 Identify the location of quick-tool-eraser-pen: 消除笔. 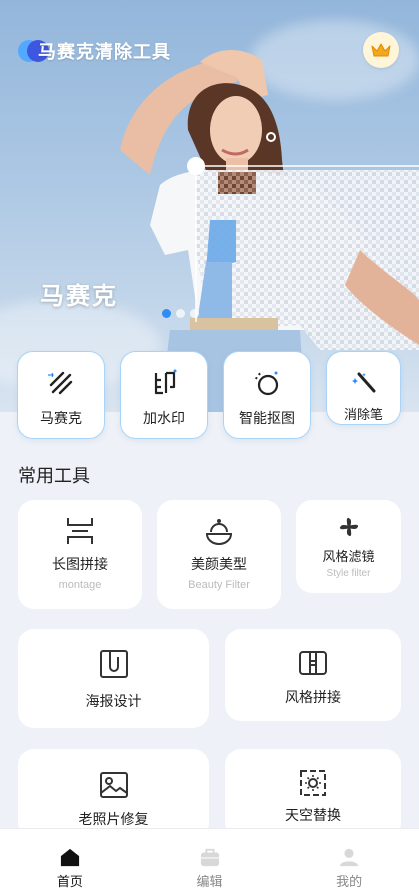
(363, 388).